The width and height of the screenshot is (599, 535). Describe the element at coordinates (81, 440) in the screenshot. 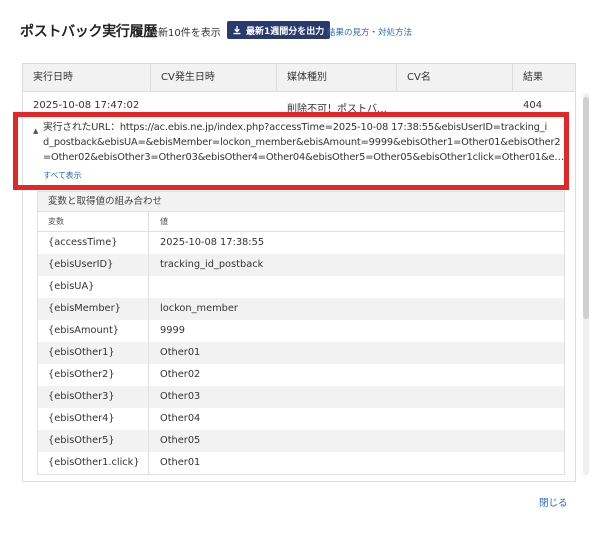

I see `variable-name: {ebisOther5}` at that location.